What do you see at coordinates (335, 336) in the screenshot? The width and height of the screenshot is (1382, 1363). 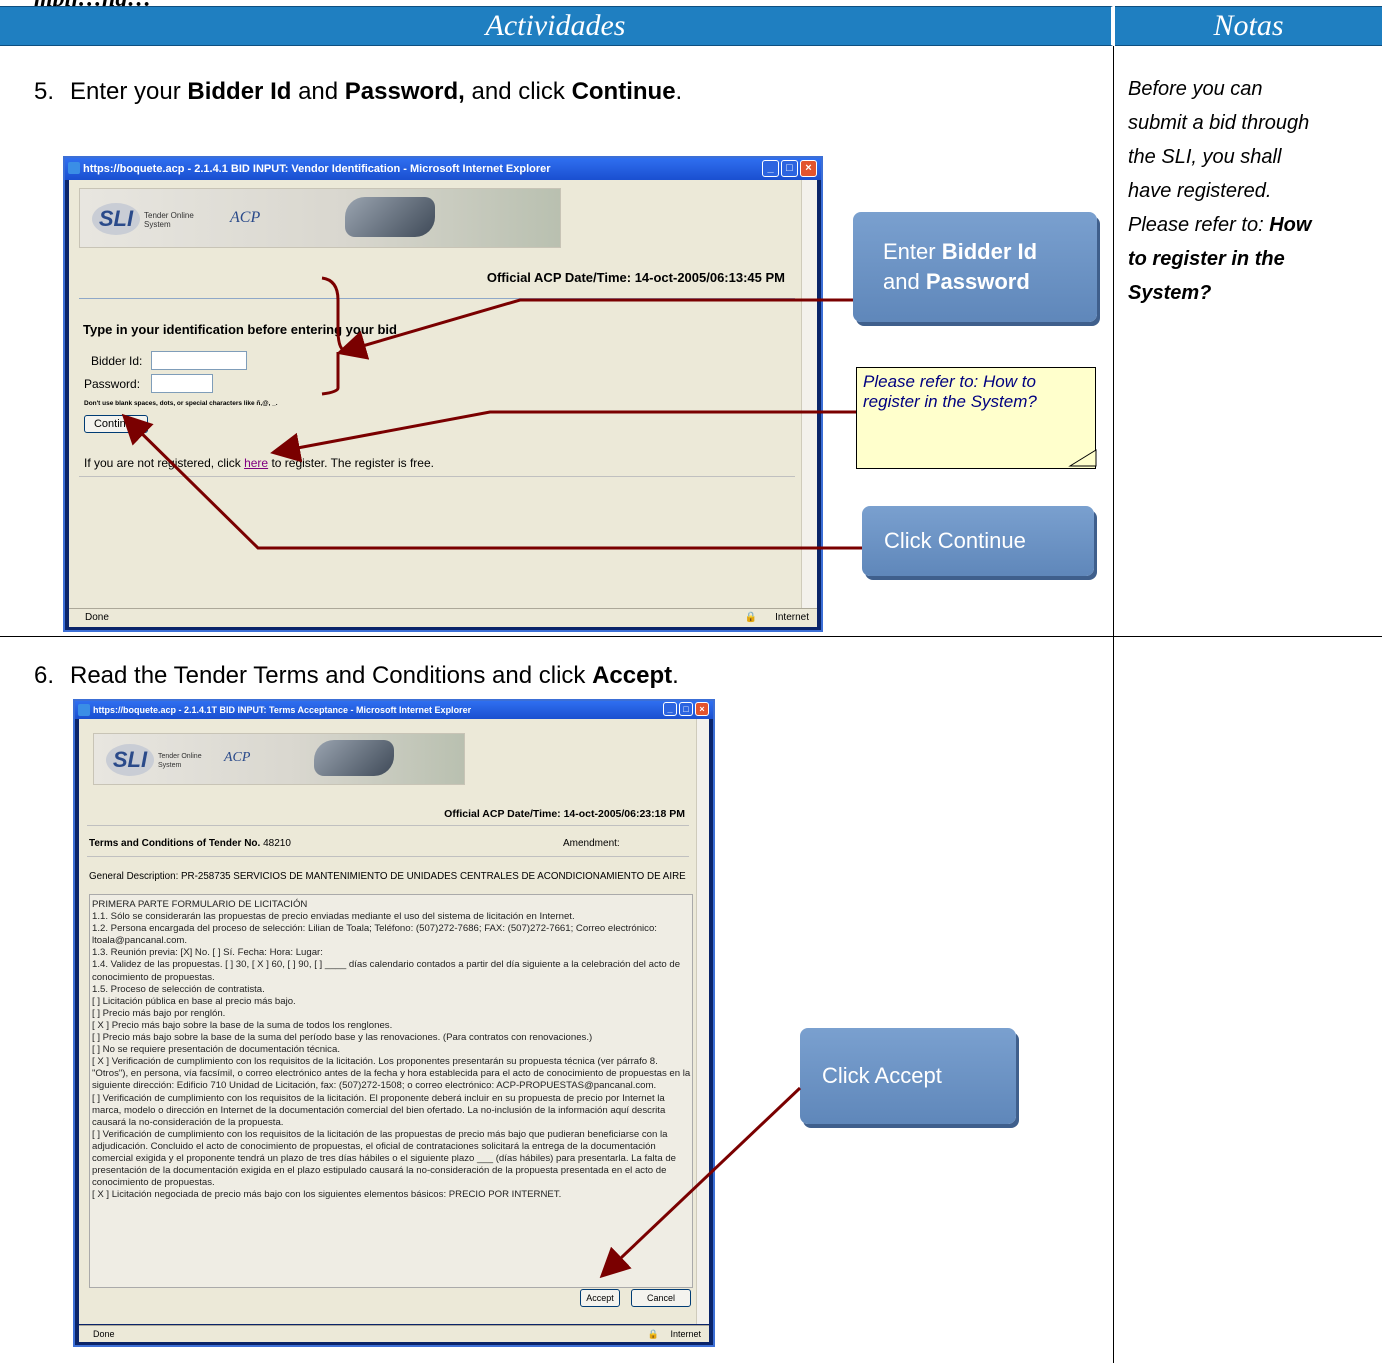 I see `bracket` at bounding box center [335, 336].